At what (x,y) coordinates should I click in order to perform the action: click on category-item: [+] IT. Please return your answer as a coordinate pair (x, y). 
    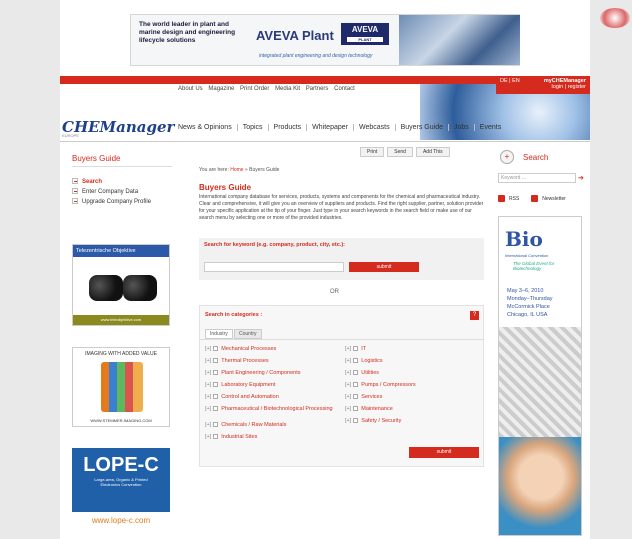
    Looking at the image, I should click on (355, 349).